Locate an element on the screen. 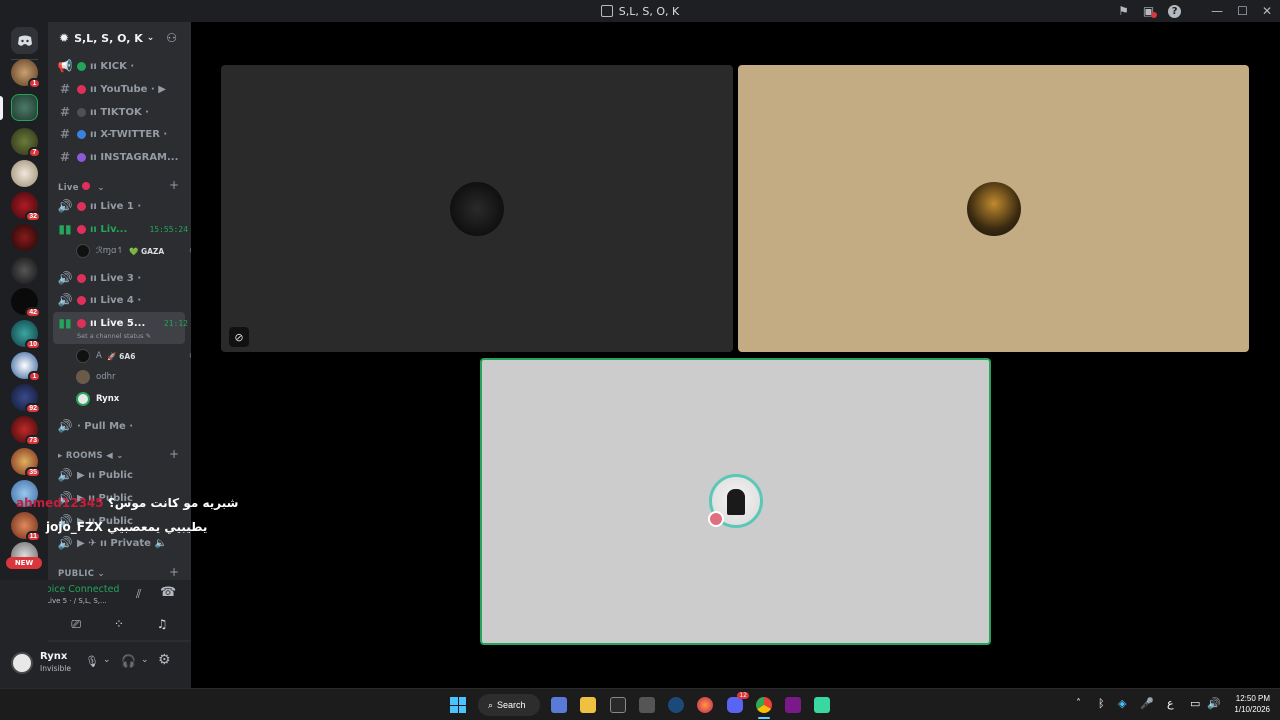  mention-badge: 42 is located at coordinates (33, 312).